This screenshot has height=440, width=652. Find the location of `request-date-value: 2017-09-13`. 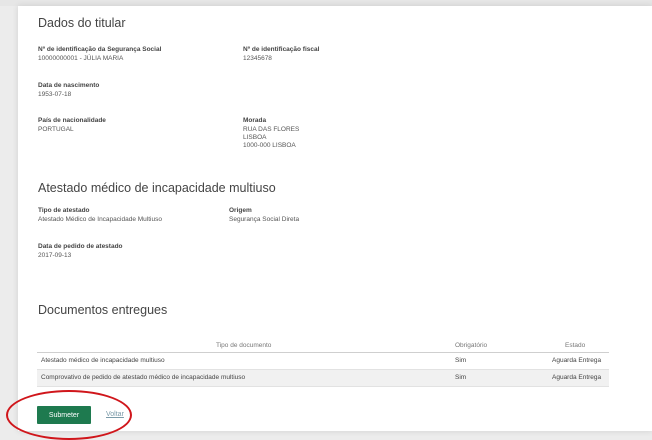

request-date-value: 2017-09-13 is located at coordinates (55, 255).